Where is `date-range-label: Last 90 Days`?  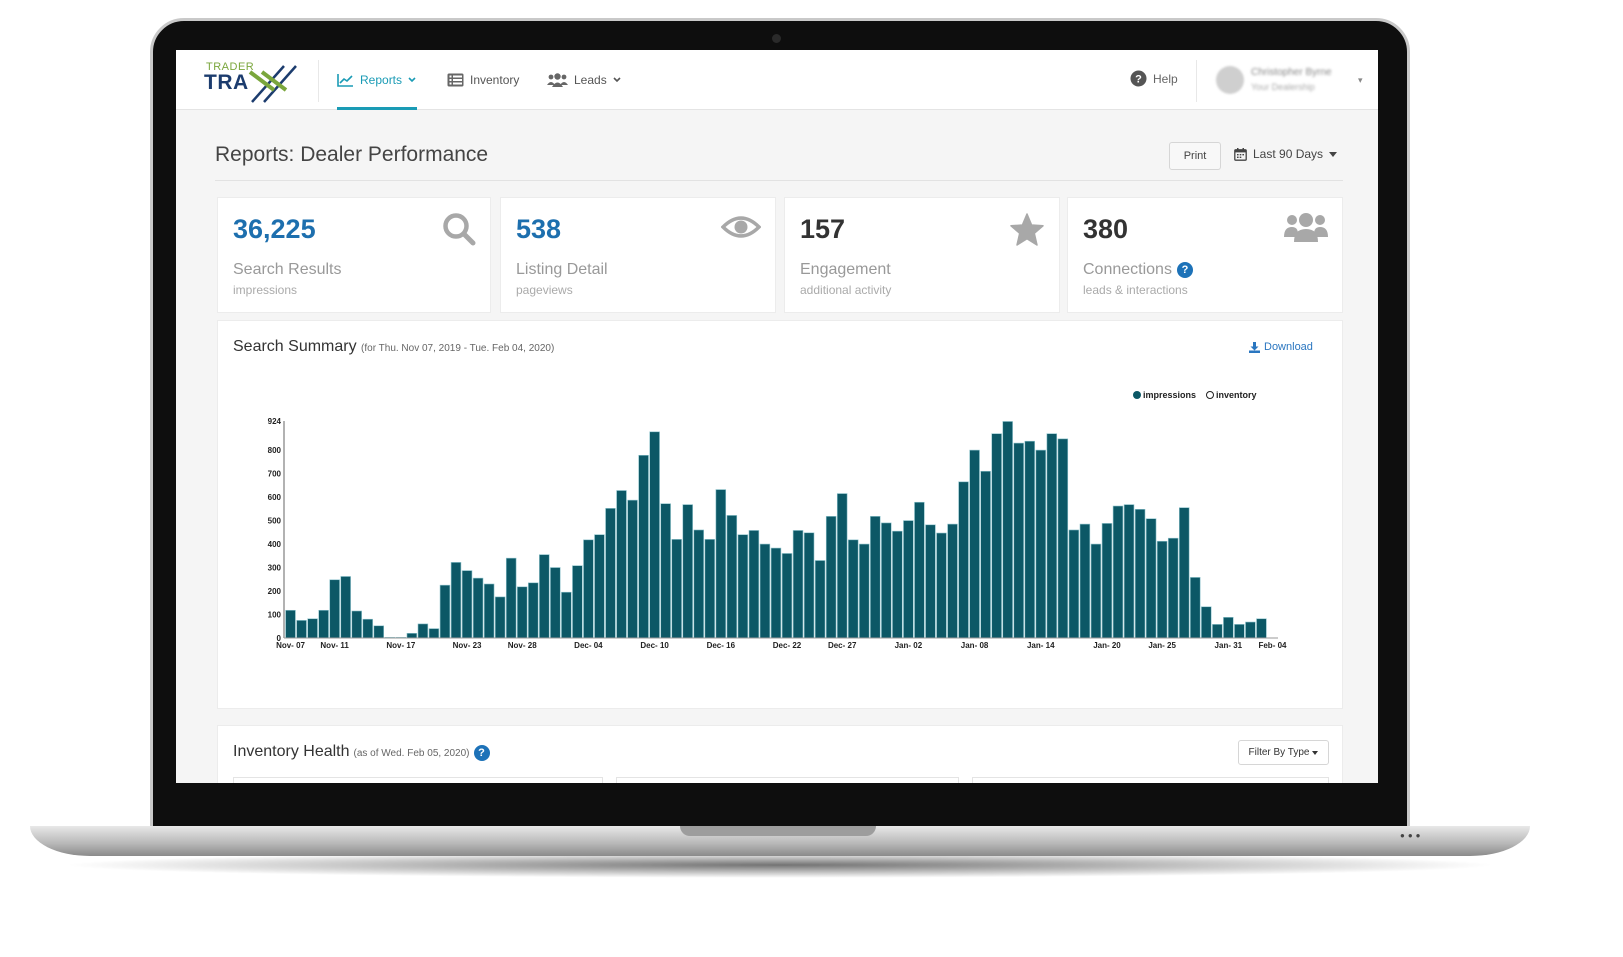 date-range-label: Last 90 Days is located at coordinates (1288, 154).